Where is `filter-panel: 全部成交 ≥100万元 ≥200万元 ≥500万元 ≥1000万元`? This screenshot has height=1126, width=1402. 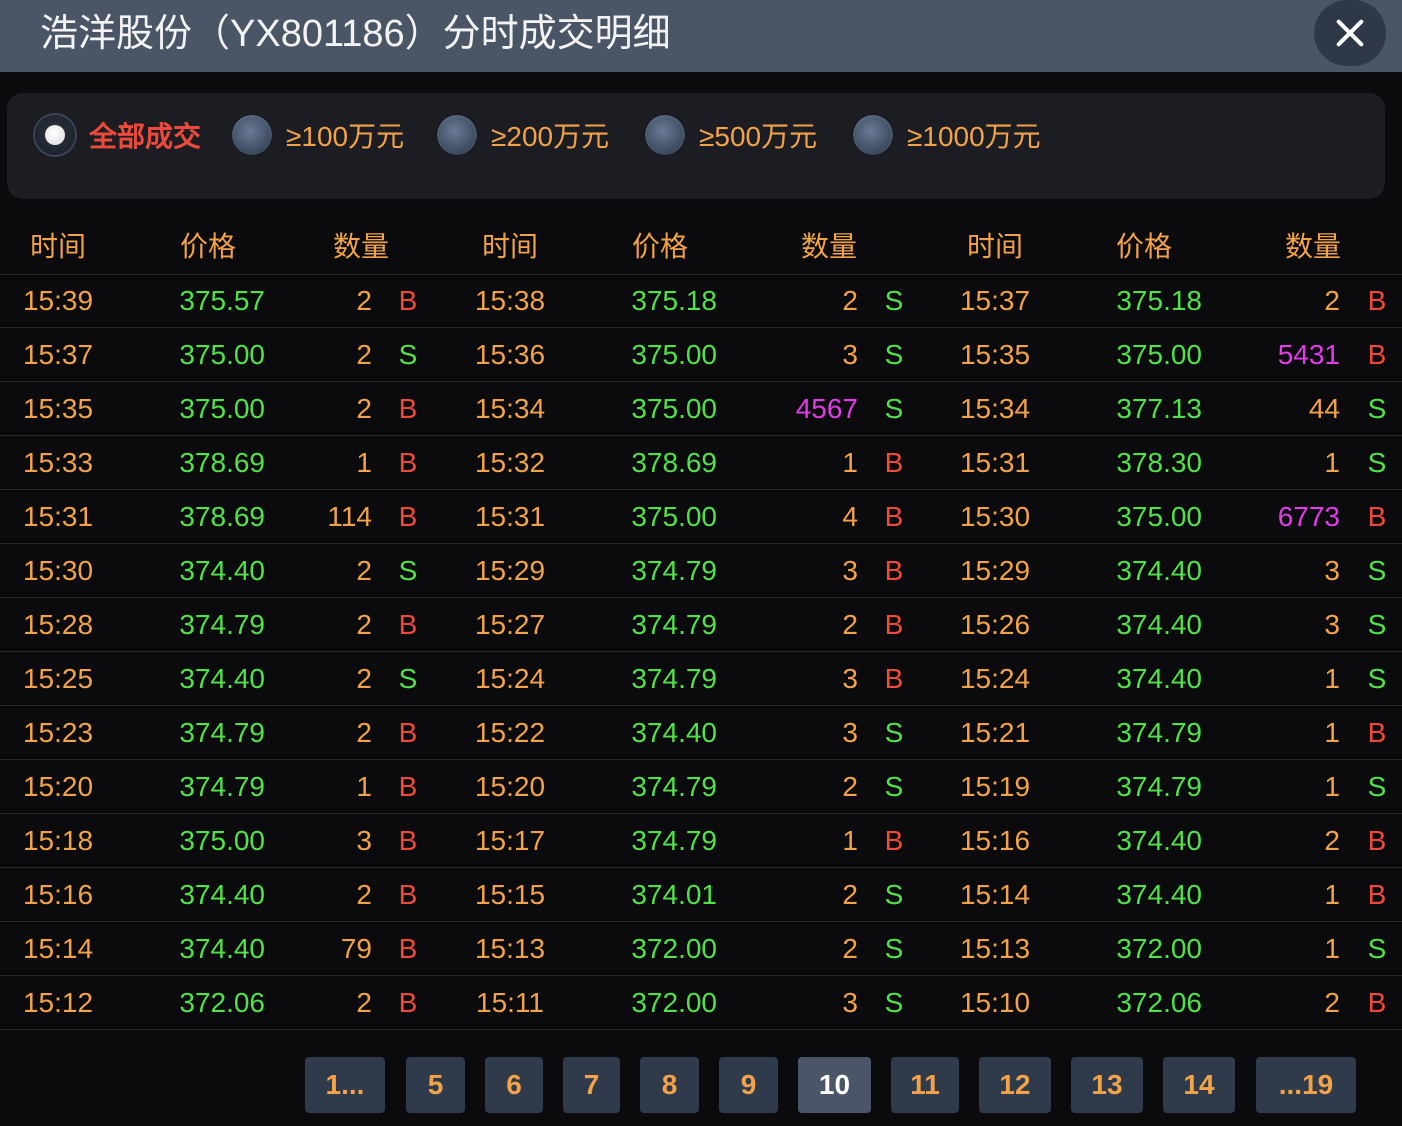
filter-panel: 全部成交 ≥100万元 ≥200万元 ≥500万元 ≥1000万元 is located at coordinates (696, 146).